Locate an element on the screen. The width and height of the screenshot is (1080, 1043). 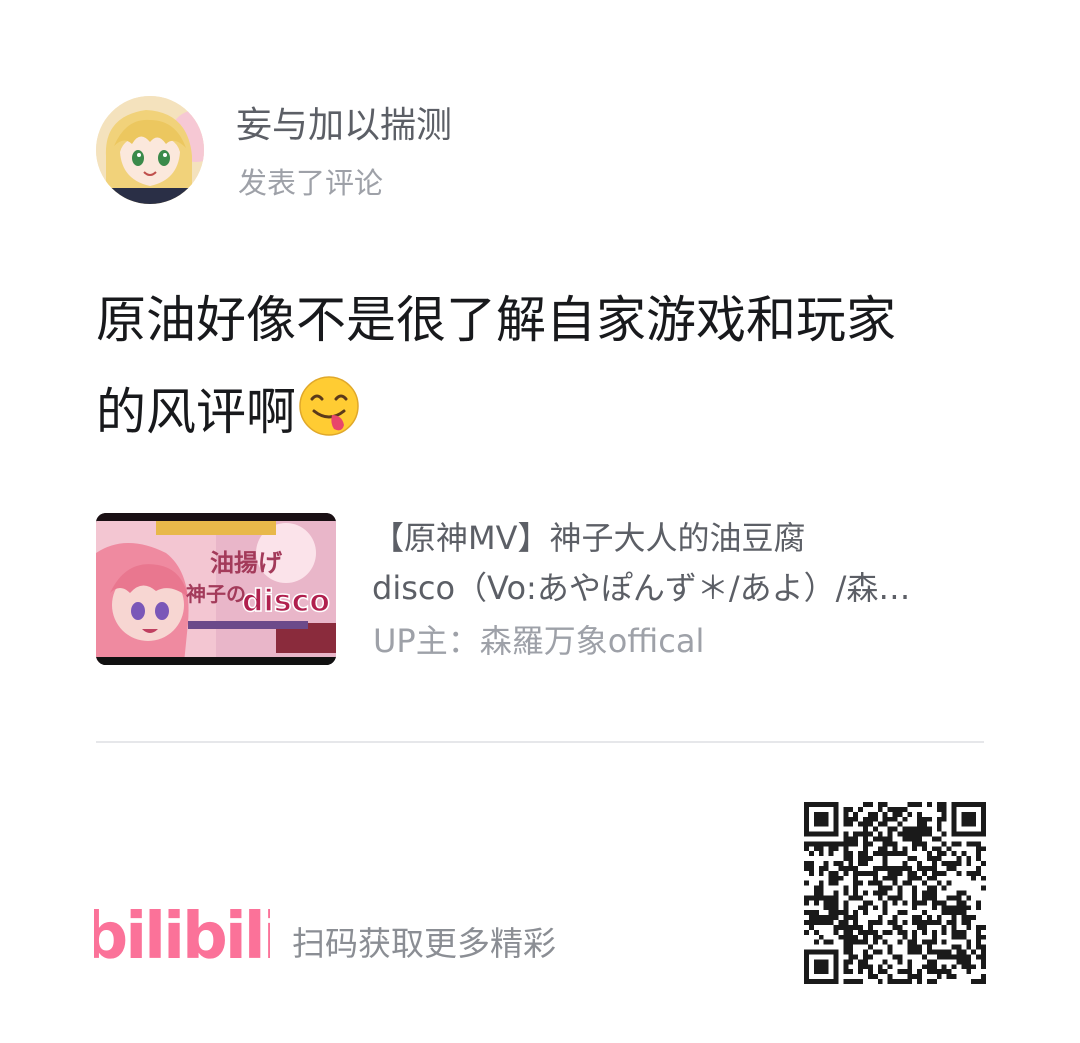
action-text: 发表了评论 is located at coordinates (311, 183).